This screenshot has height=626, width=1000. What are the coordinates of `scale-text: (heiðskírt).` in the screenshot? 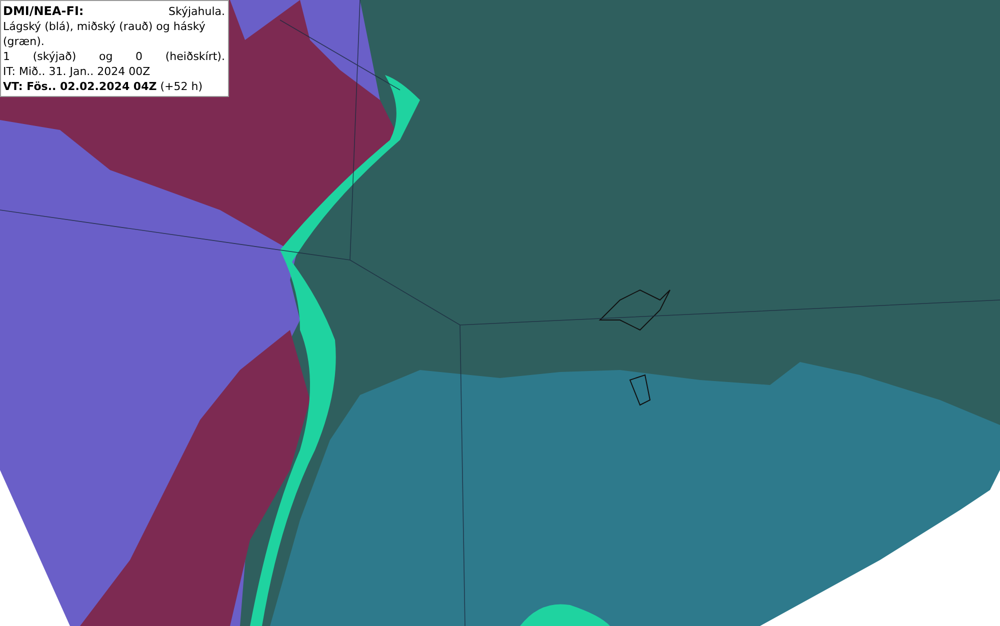 It's located at (195, 56).